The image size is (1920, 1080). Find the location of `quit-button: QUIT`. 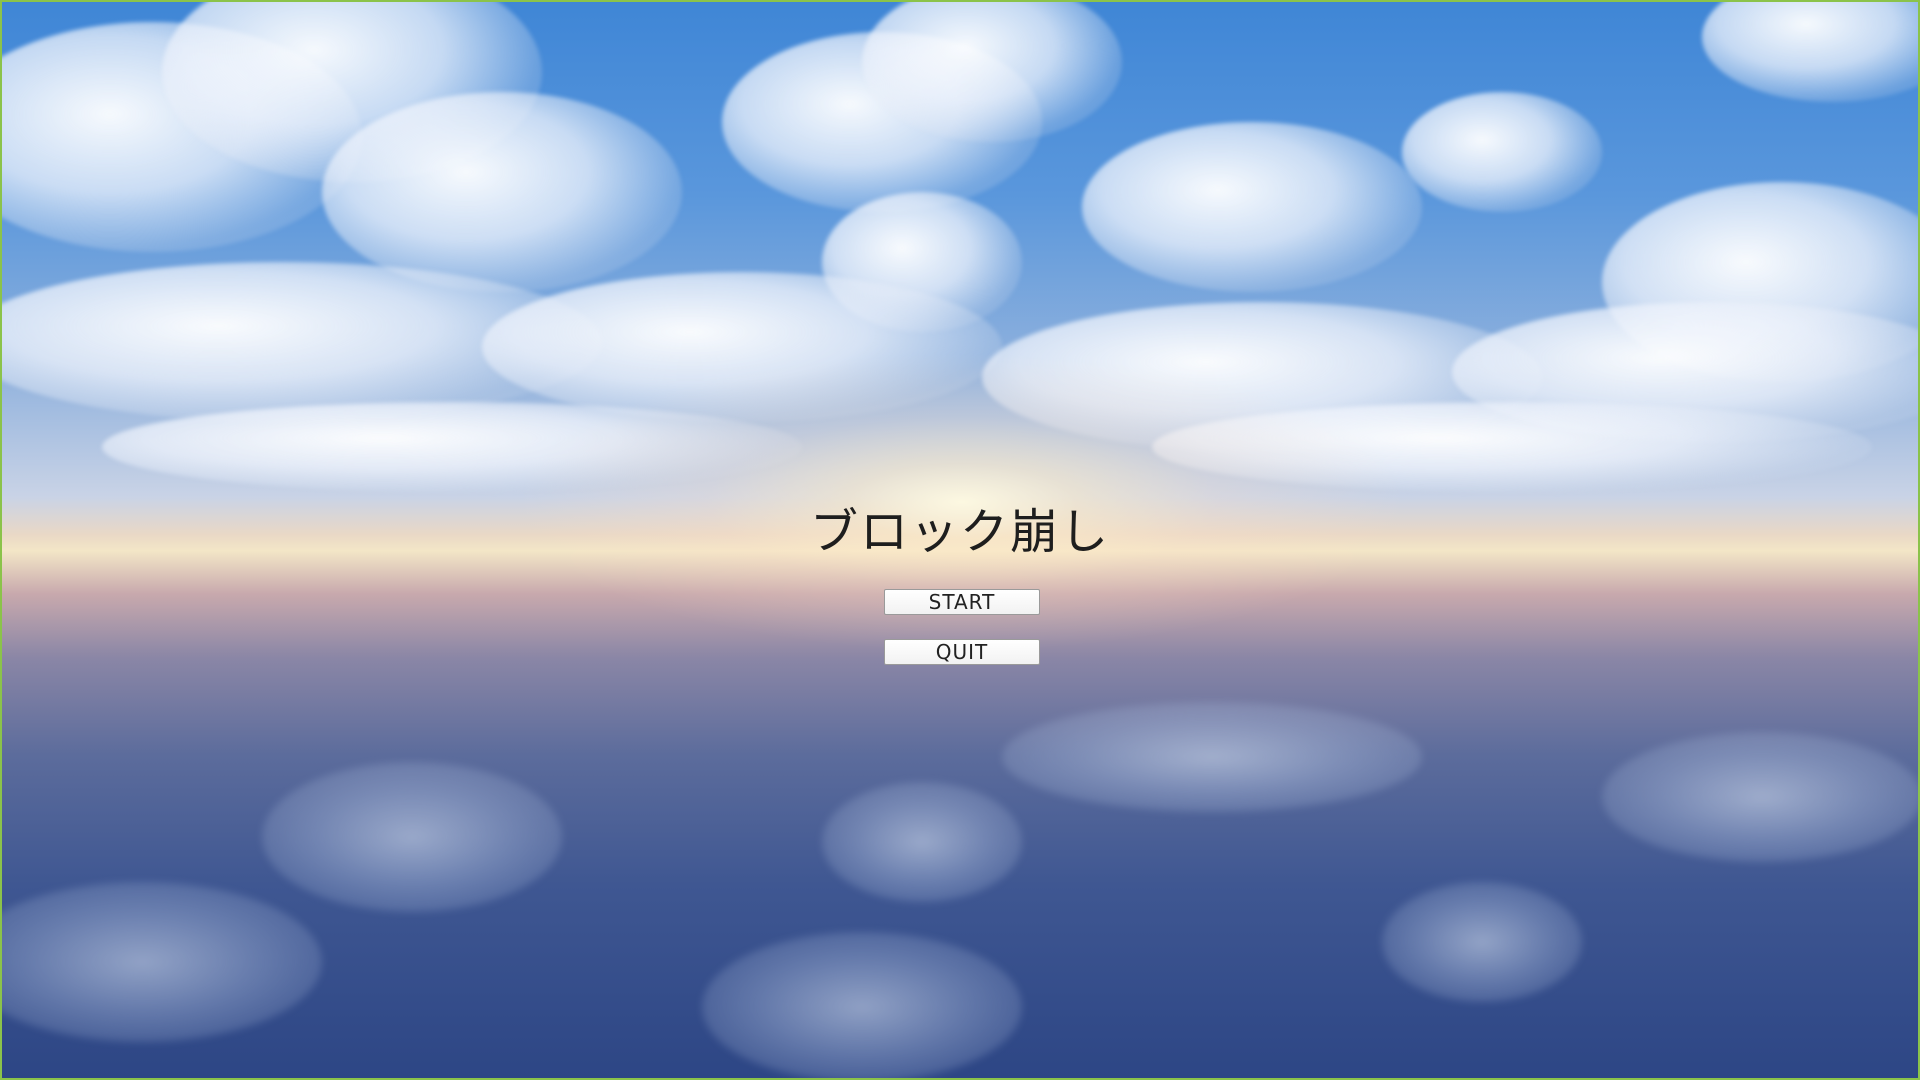

quit-button: QUIT is located at coordinates (962, 652).